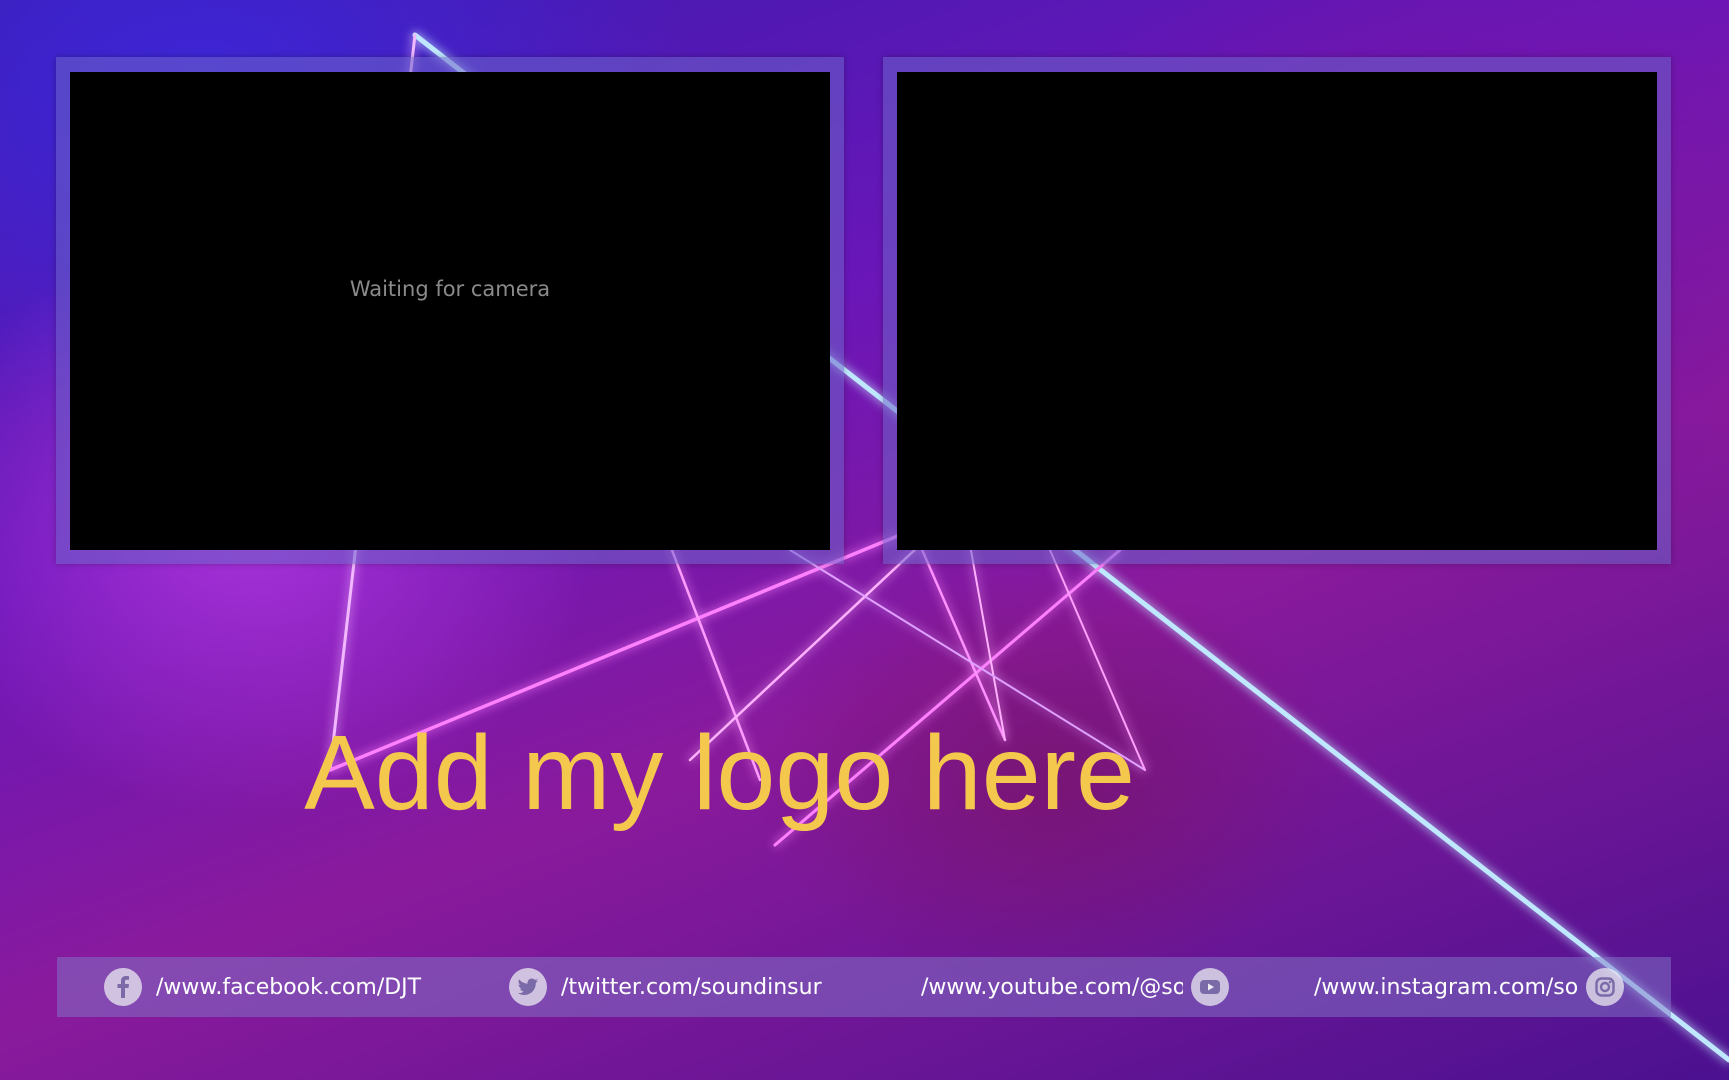  What do you see at coordinates (450, 288) in the screenshot?
I see `camera-status-text: Waiting for camera` at bounding box center [450, 288].